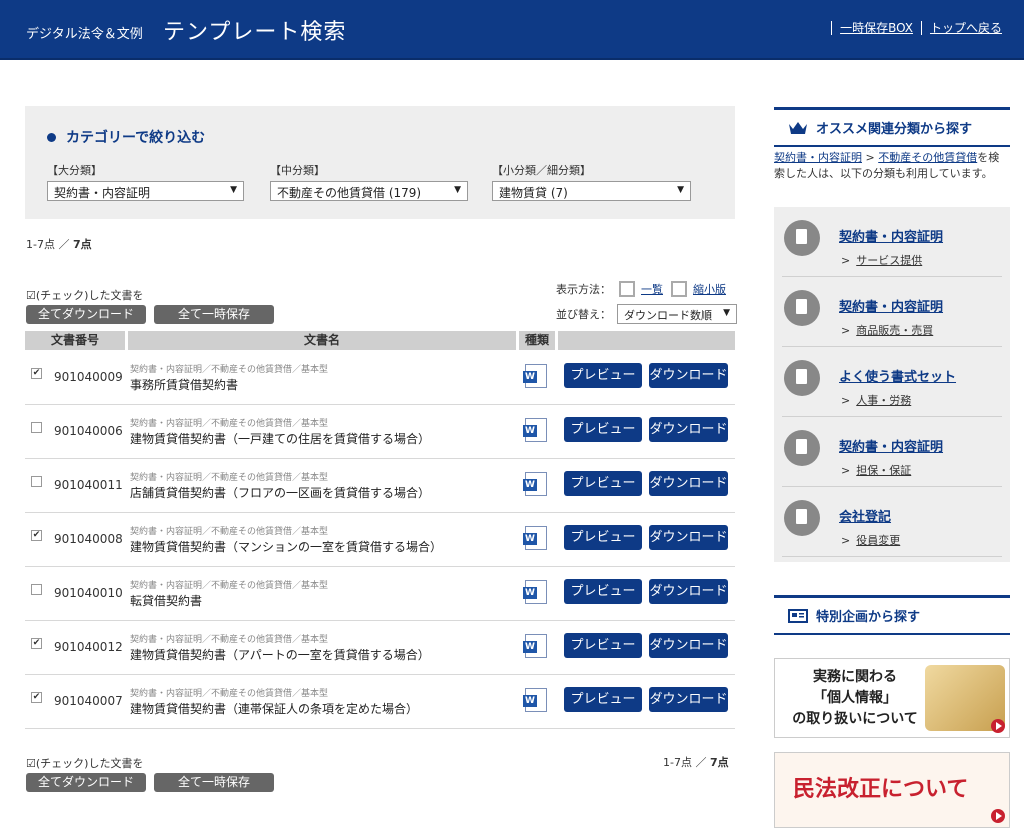  Describe the element at coordinates (865, 515) in the screenshot. I see `recommend-item-title: 会社登記` at that location.